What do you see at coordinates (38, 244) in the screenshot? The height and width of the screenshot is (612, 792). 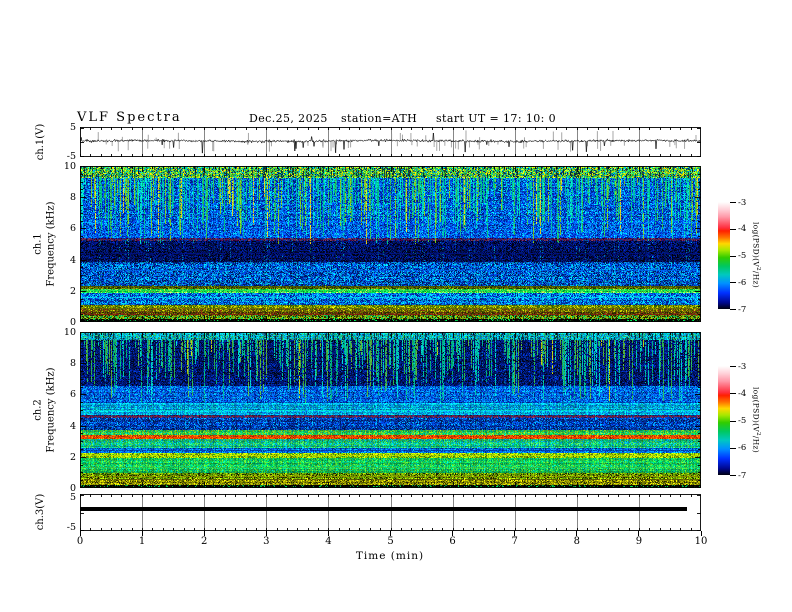 I see `ch1-frequency-axis-label-line1: ch.1` at bounding box center [38, 244].